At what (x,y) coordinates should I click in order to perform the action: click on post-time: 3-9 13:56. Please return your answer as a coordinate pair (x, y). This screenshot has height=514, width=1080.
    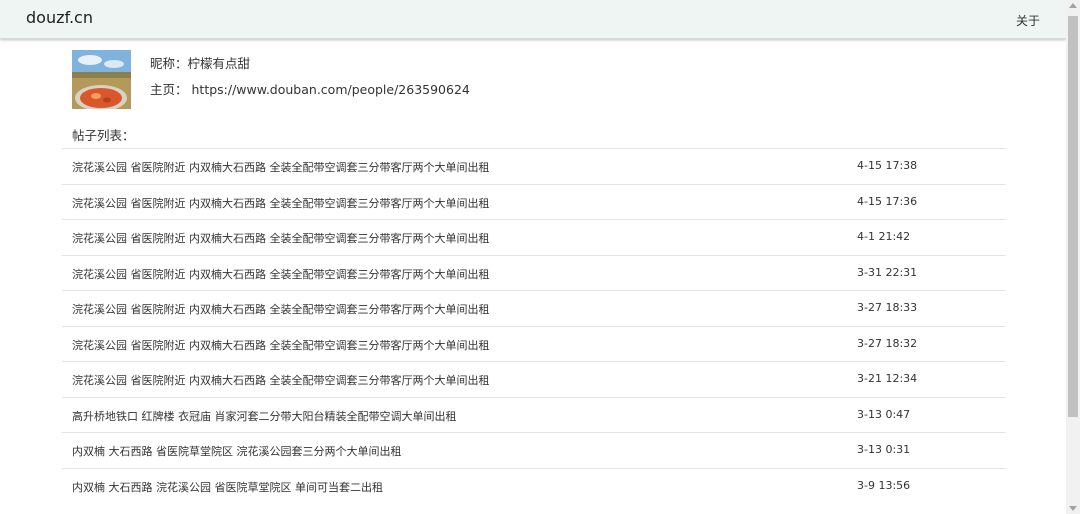
    Looking at the image, I should click on (884, 485).